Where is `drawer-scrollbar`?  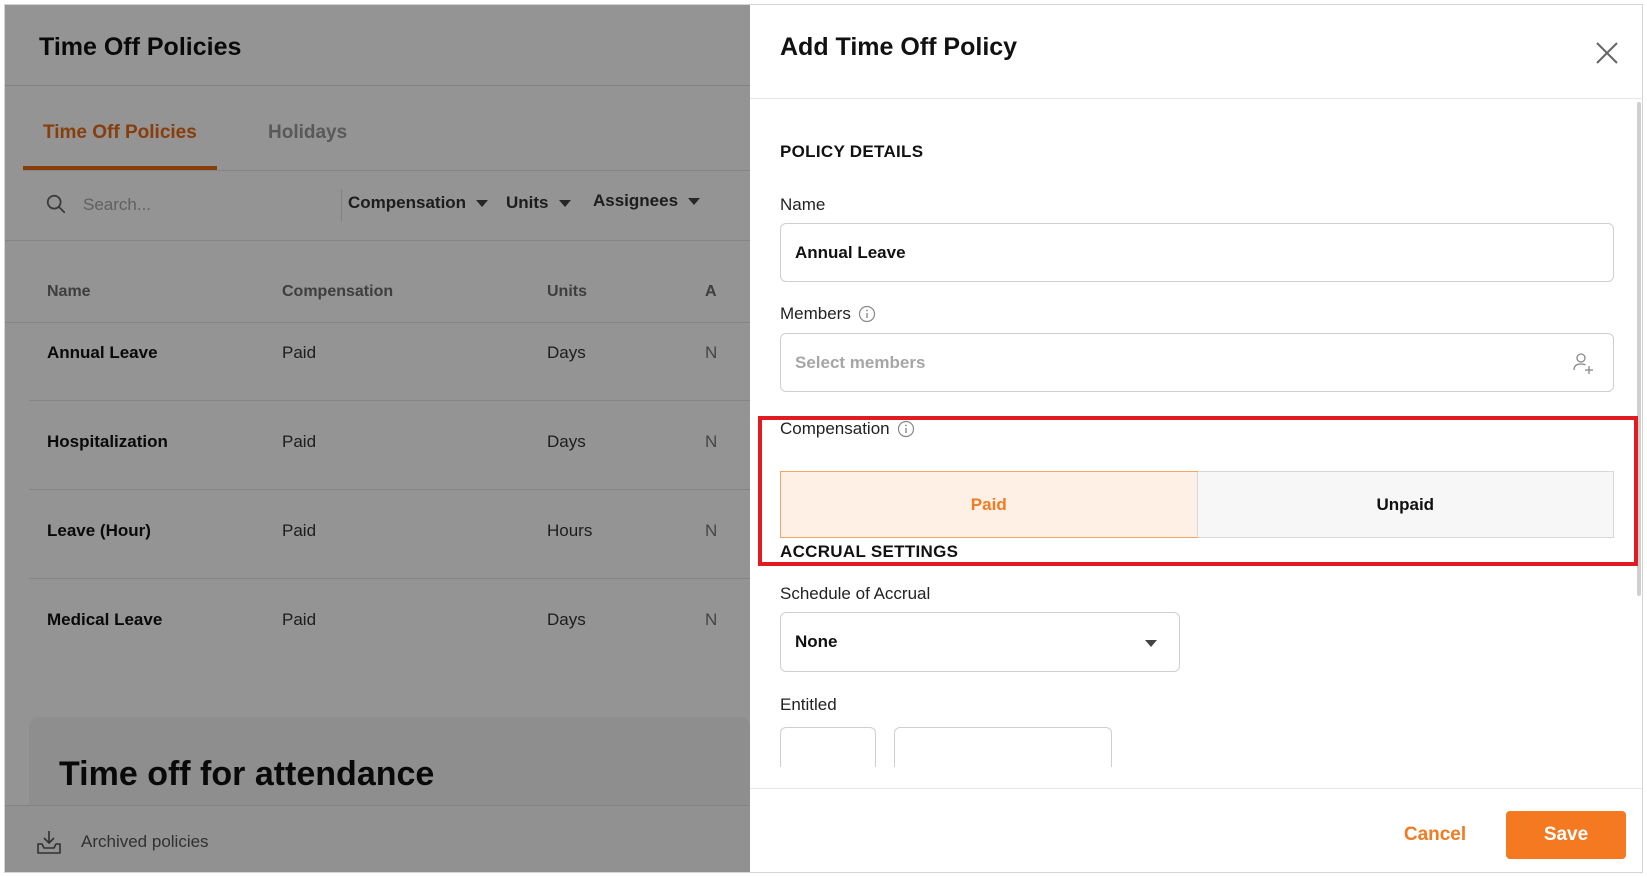 drawer-scrollbar is located at coordinates (1639, 349).